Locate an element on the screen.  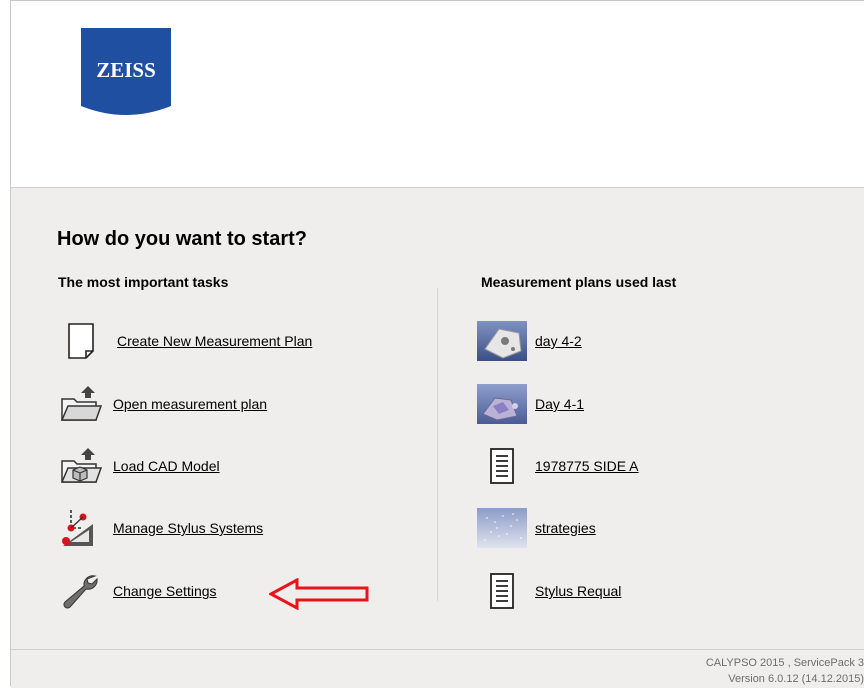
recent-plan-link: Day 4-1 is located at coordinates (559, 404).